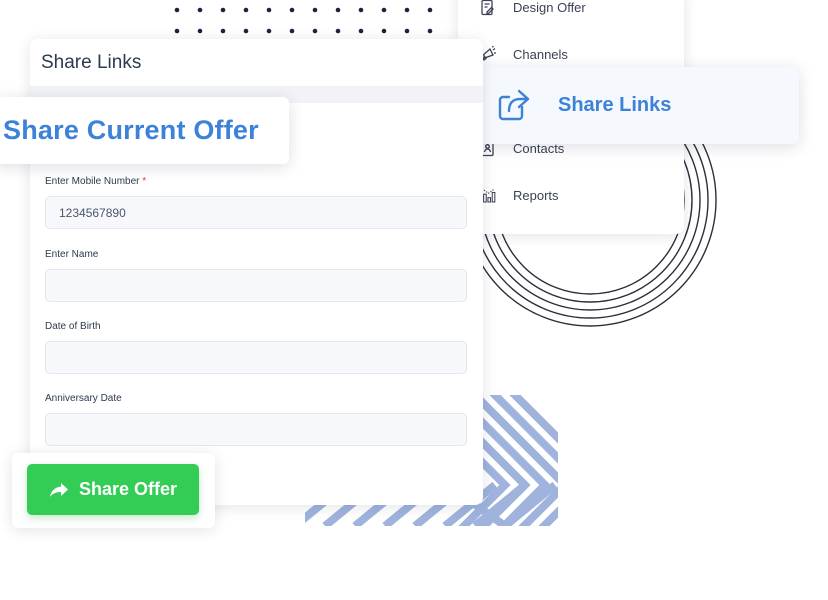  I want to click on dob-input, so click(256, 357).